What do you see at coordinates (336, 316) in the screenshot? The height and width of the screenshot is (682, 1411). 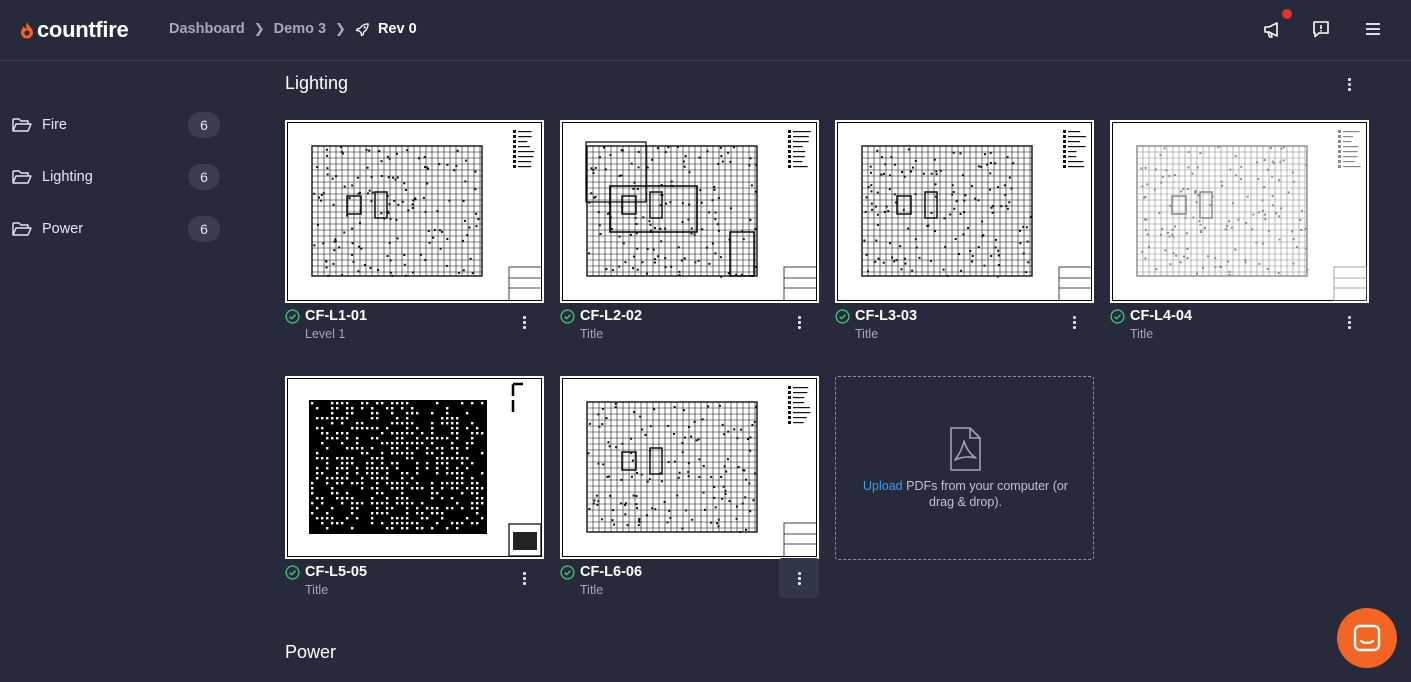 I see `drawing-name: CF-L1-01` at bounding box center [336, 316].